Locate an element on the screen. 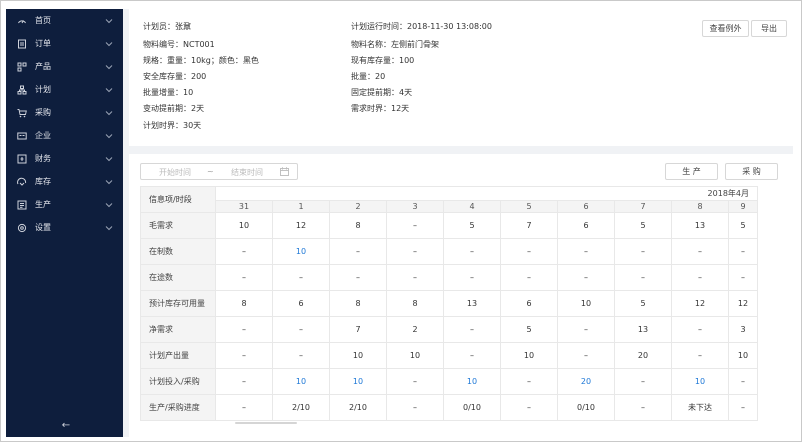 Image resolution: width=802 pixels, height=442 pixels. table-cell: 0/10 is located at coordinates (586, 407).